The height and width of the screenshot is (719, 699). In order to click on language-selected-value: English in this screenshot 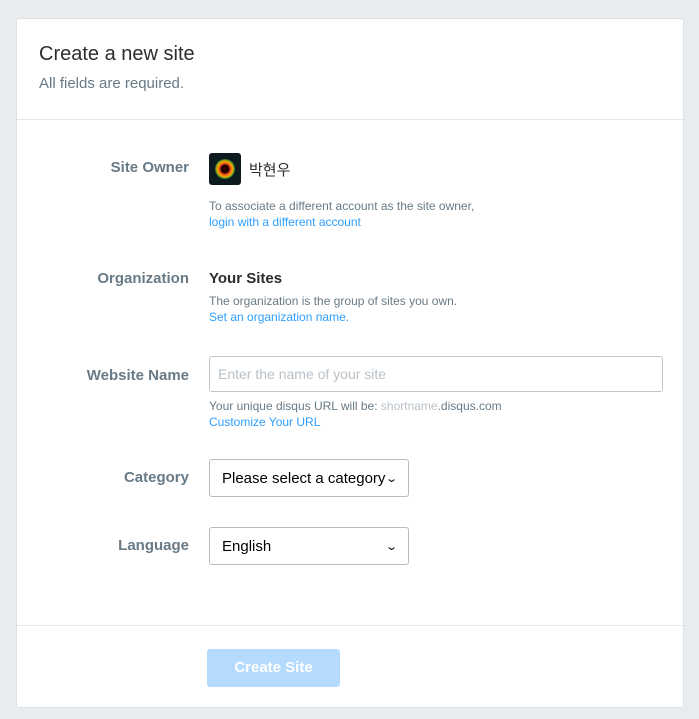, I will do `click(247, 546)`.